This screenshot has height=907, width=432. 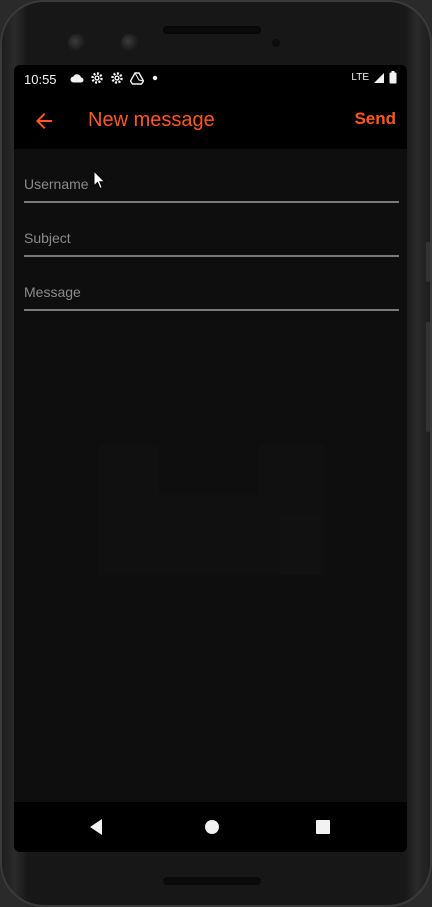 I want to click on top-speaker, so click(x=212, y=30).